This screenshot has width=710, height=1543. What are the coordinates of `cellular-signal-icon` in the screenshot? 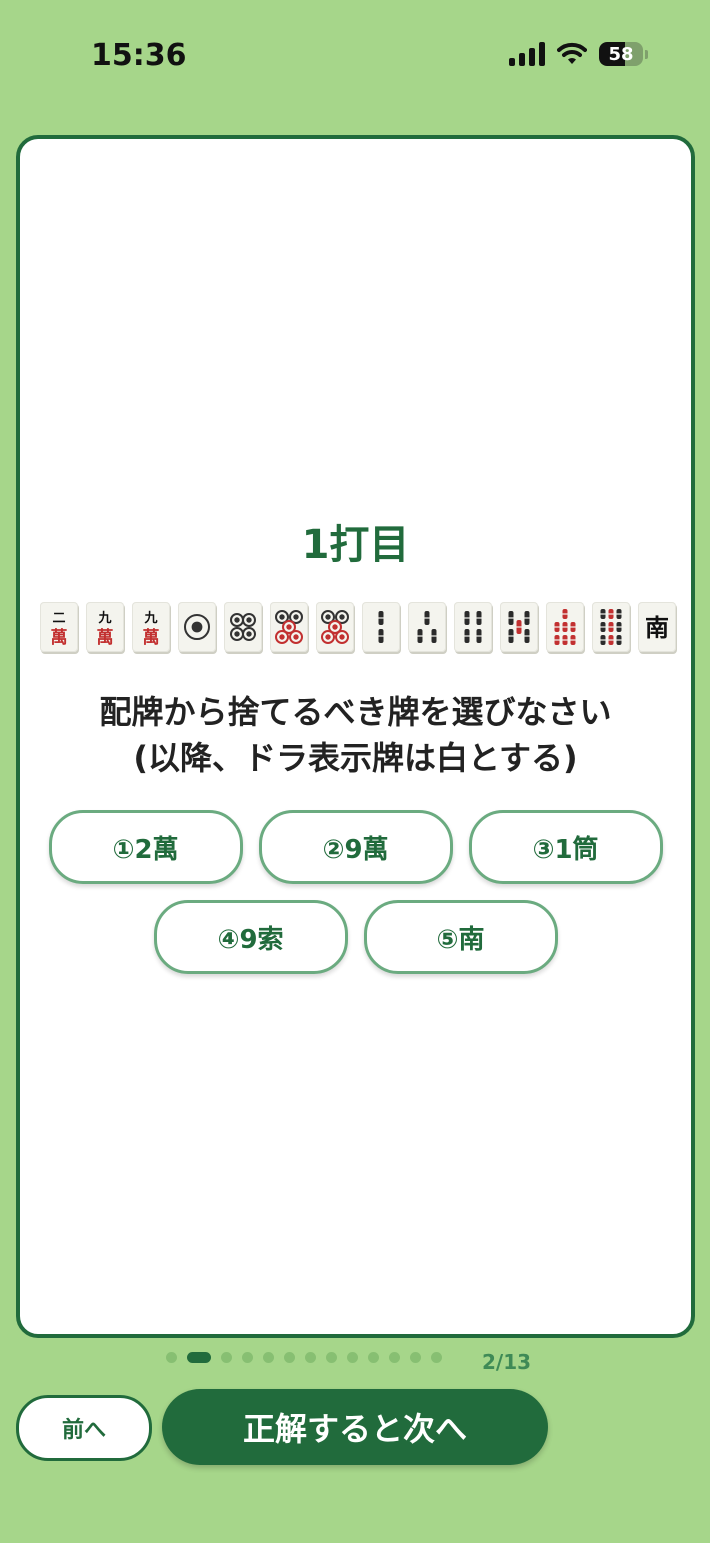 It's located at (527, 54).